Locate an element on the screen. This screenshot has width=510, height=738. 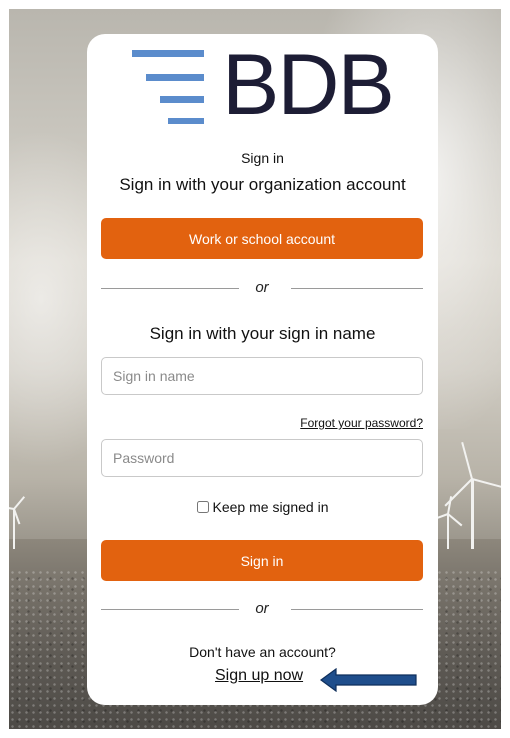
no-account-prompt: Don't have an account? is located at coordinates (262, 652).